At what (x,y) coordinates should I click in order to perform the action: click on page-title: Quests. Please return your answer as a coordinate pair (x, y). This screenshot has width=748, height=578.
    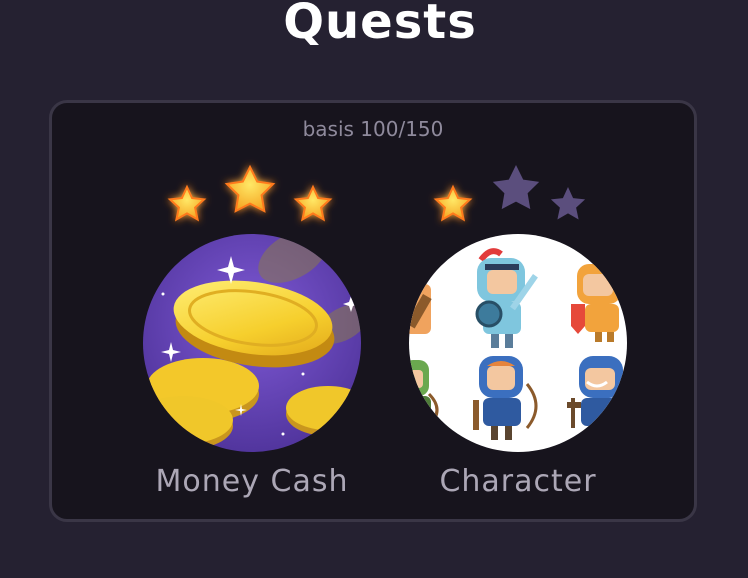
    Looking at the image, I should click on (380, 25).